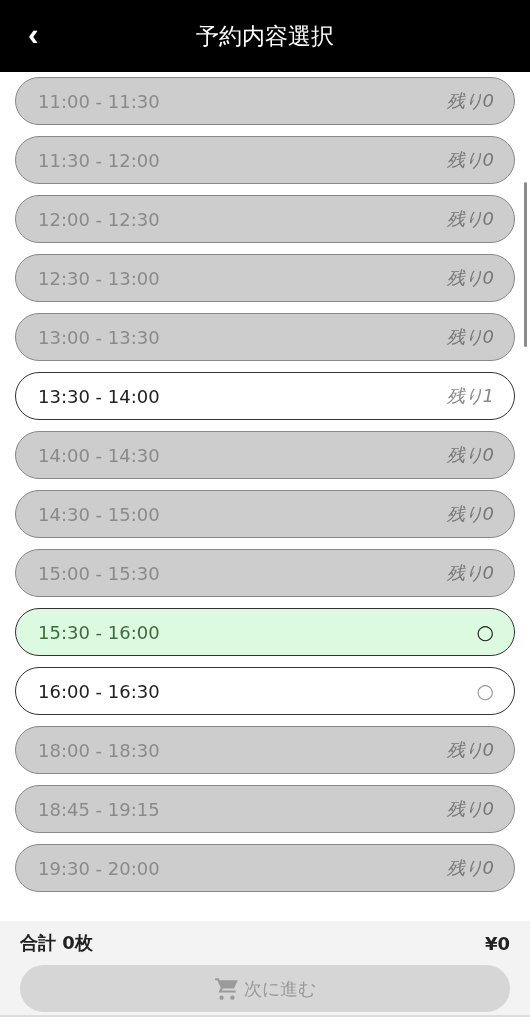 Image resolution: width=530 pixels, height=1024 pixels. What do you see at coordinates (99, 396) in the screenshot?
I see `slot-time: 13:30 - 14:00` at bounding box center [99, 396].